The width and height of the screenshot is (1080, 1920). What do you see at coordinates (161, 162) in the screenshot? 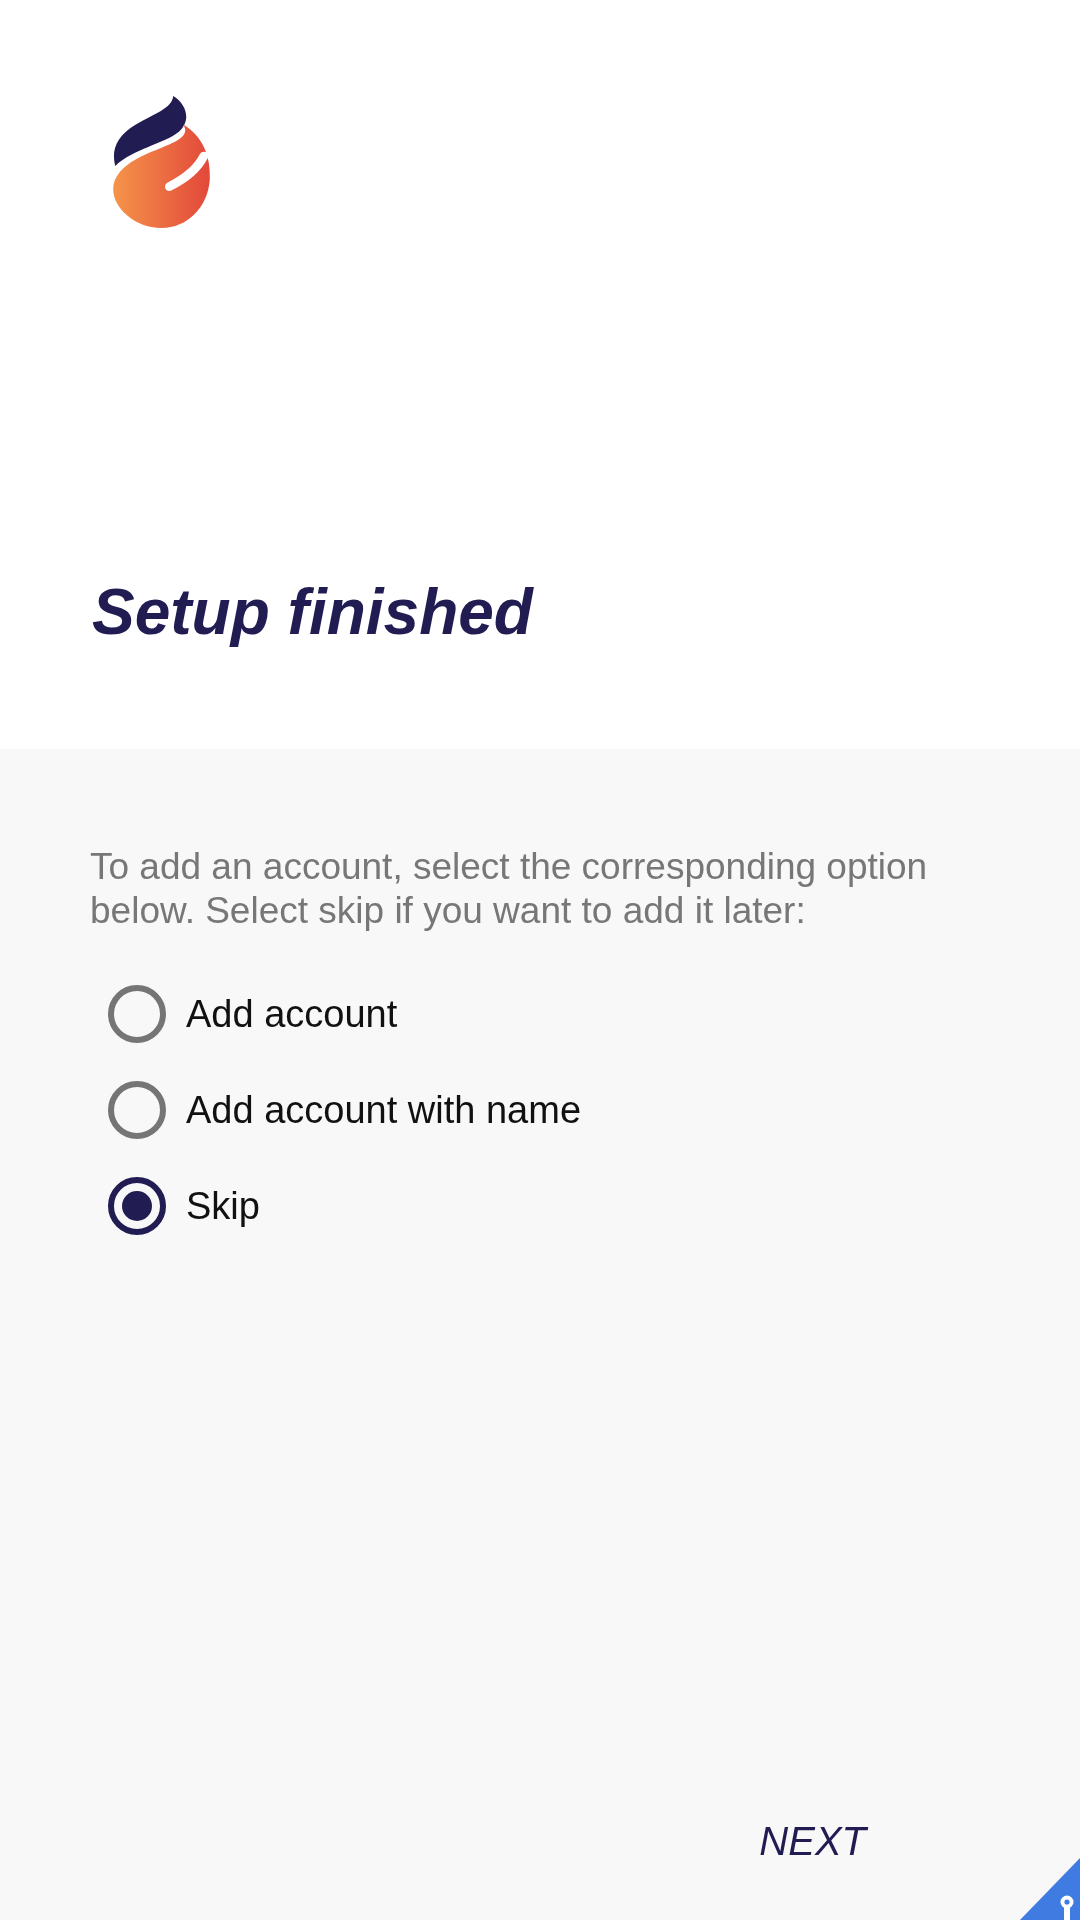
I see `flame-logo-icon` at bounding box center [161, 162].